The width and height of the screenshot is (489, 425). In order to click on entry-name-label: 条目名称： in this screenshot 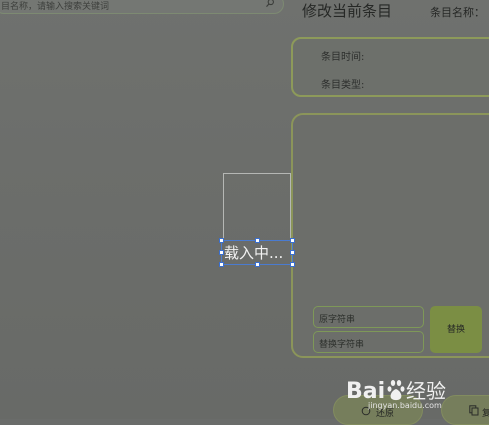, I will do `click(457, 12)`.